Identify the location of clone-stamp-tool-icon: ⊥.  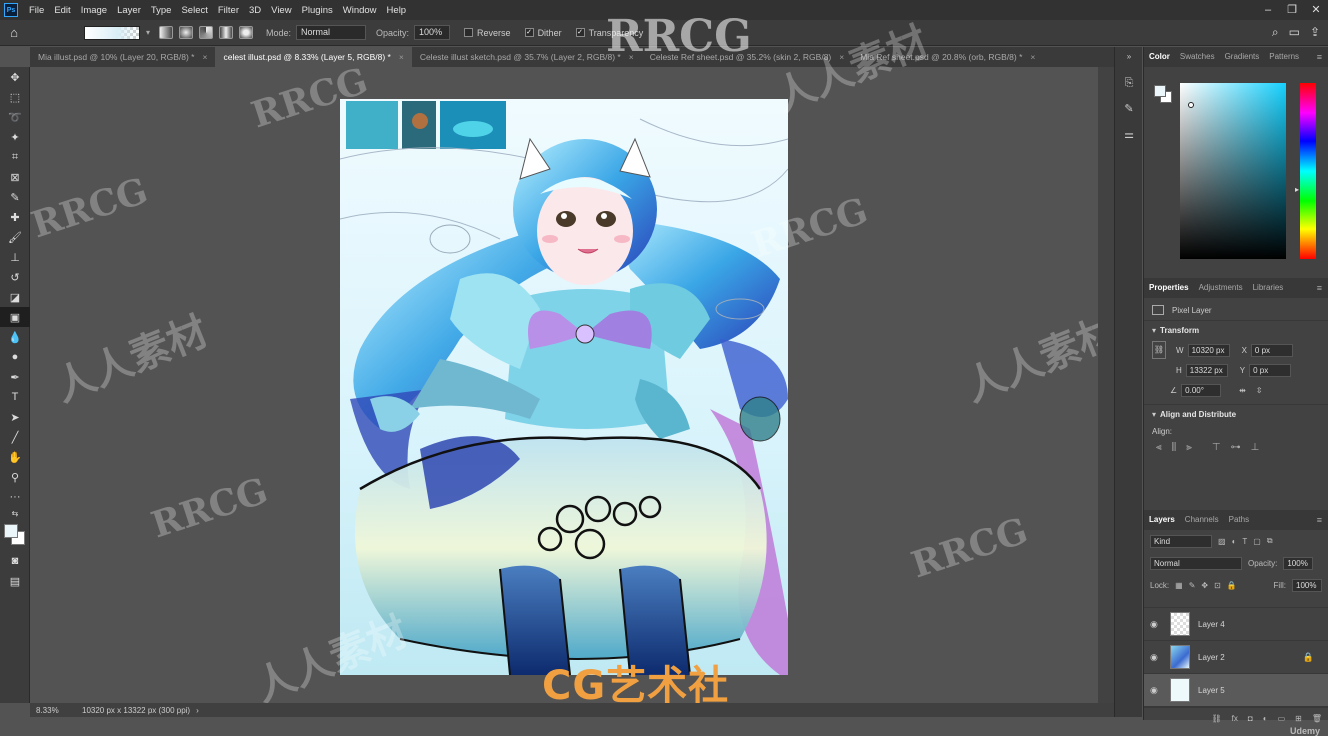
(15, 257).